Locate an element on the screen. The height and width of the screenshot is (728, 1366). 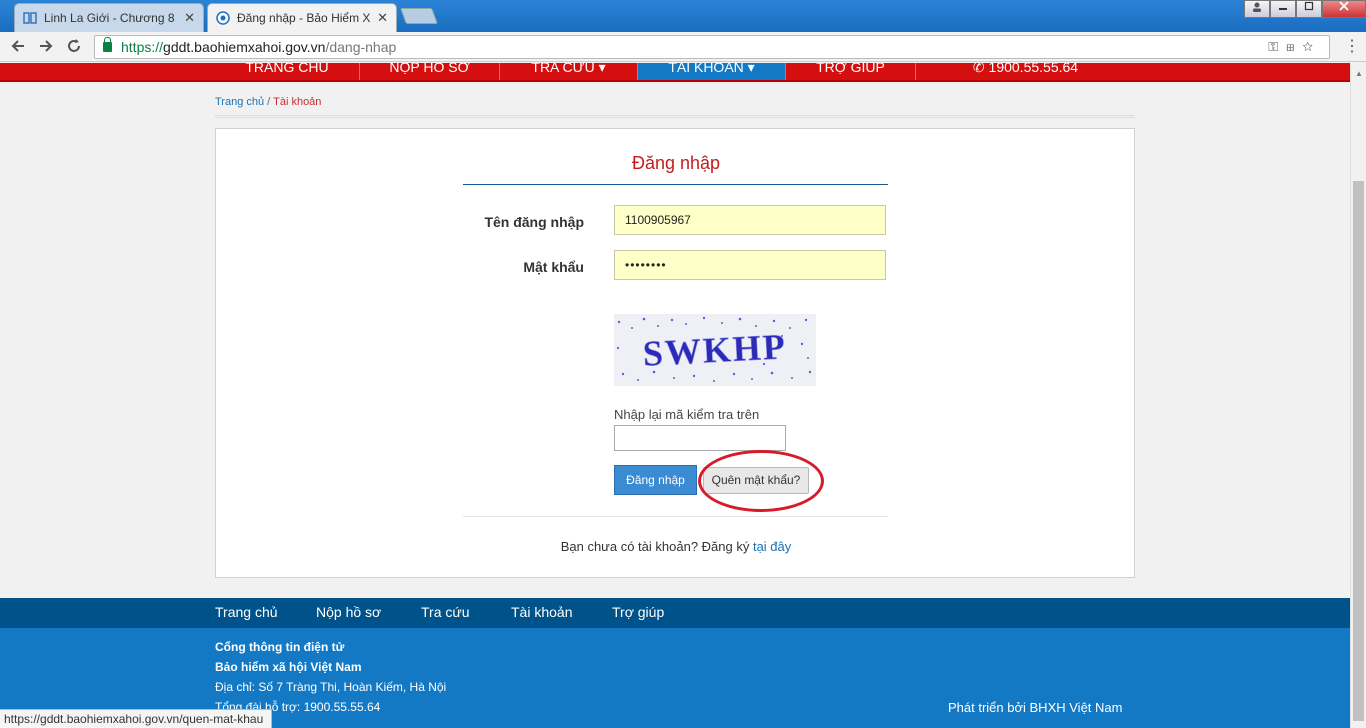
new-tab-button is located at coordinates (419, 16).